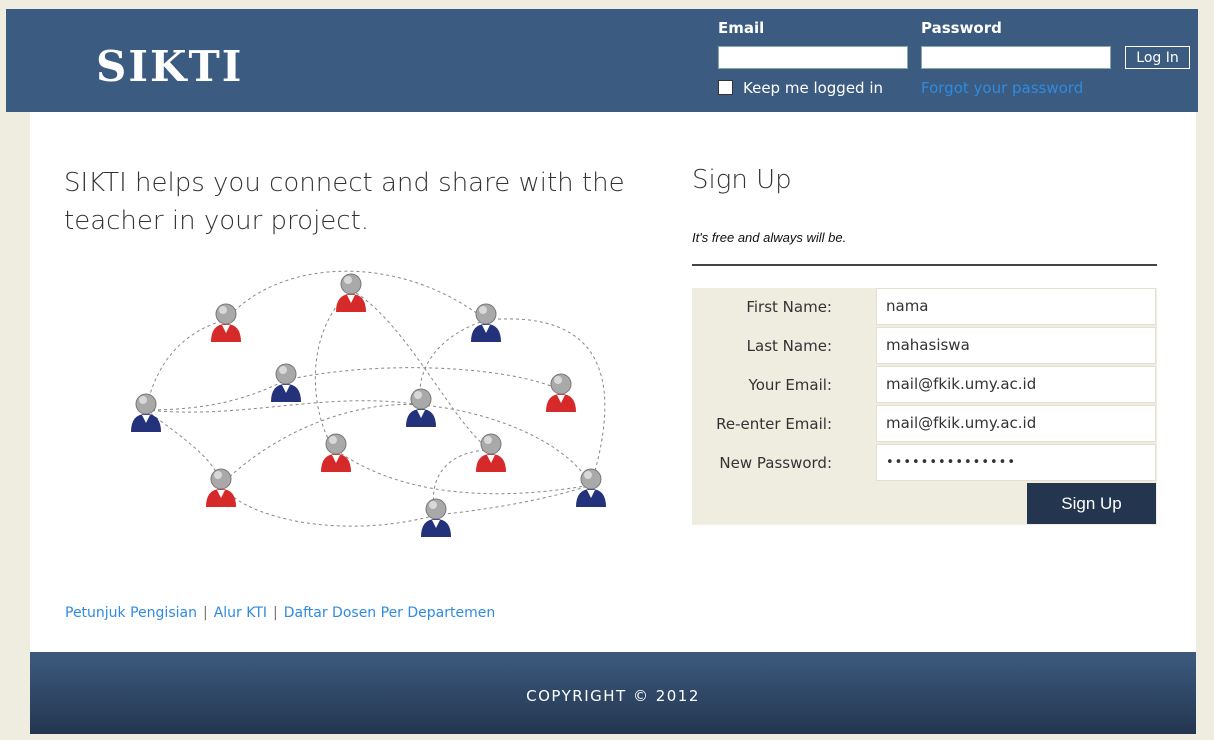 The image size is (1214, 740). Describe the element at coordinates (1016, 345) in the screenshot. I see `last-name-input: mahasiswa` at that location.